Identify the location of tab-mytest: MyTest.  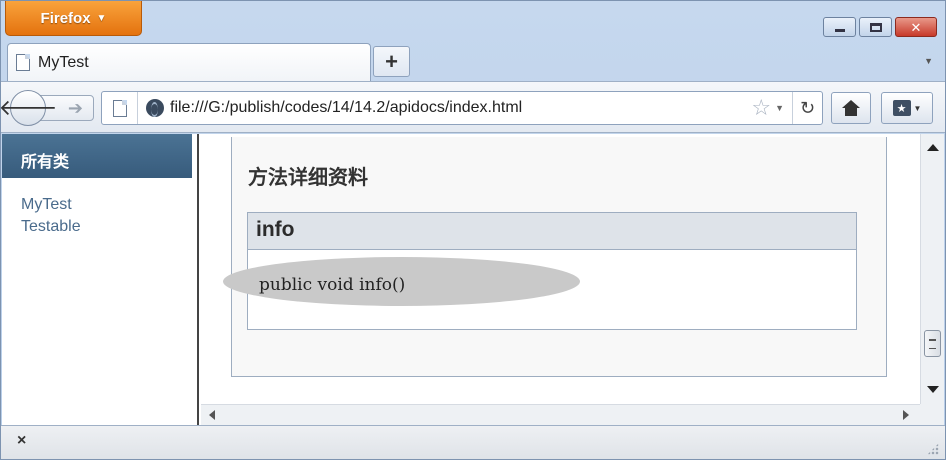
(189, 62).